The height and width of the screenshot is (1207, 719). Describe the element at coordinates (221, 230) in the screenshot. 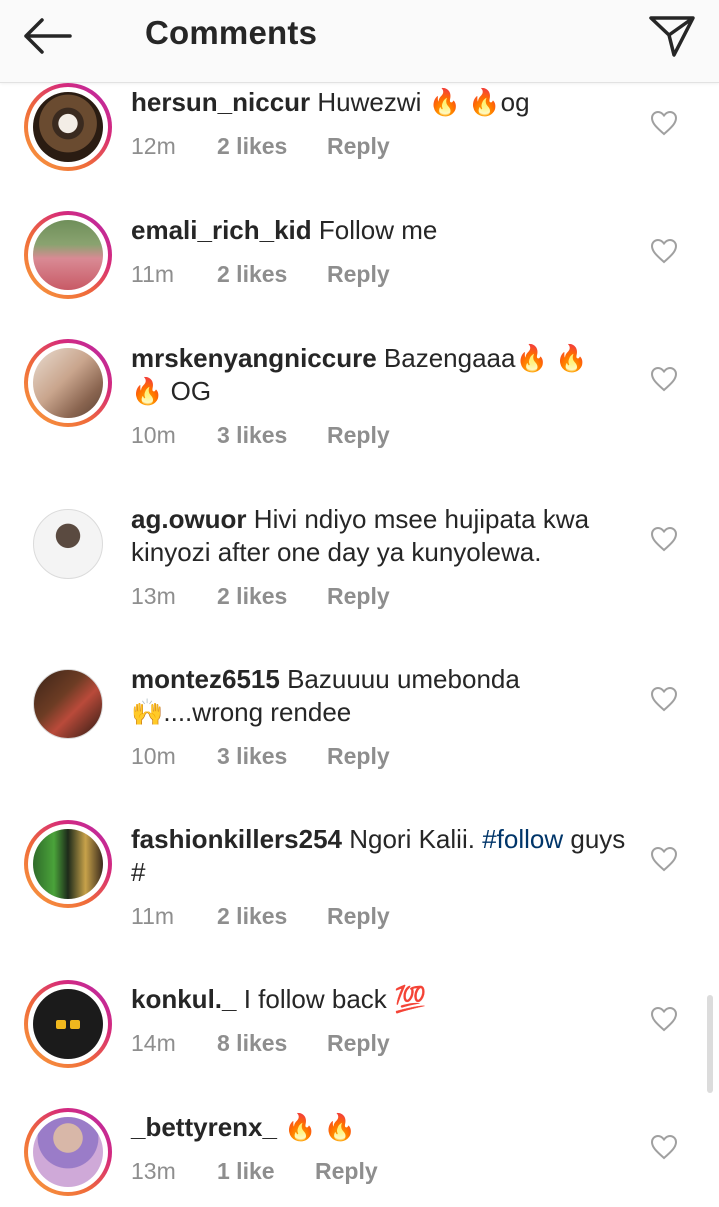

I see `comment-username: emali_rich_kid` at that location.